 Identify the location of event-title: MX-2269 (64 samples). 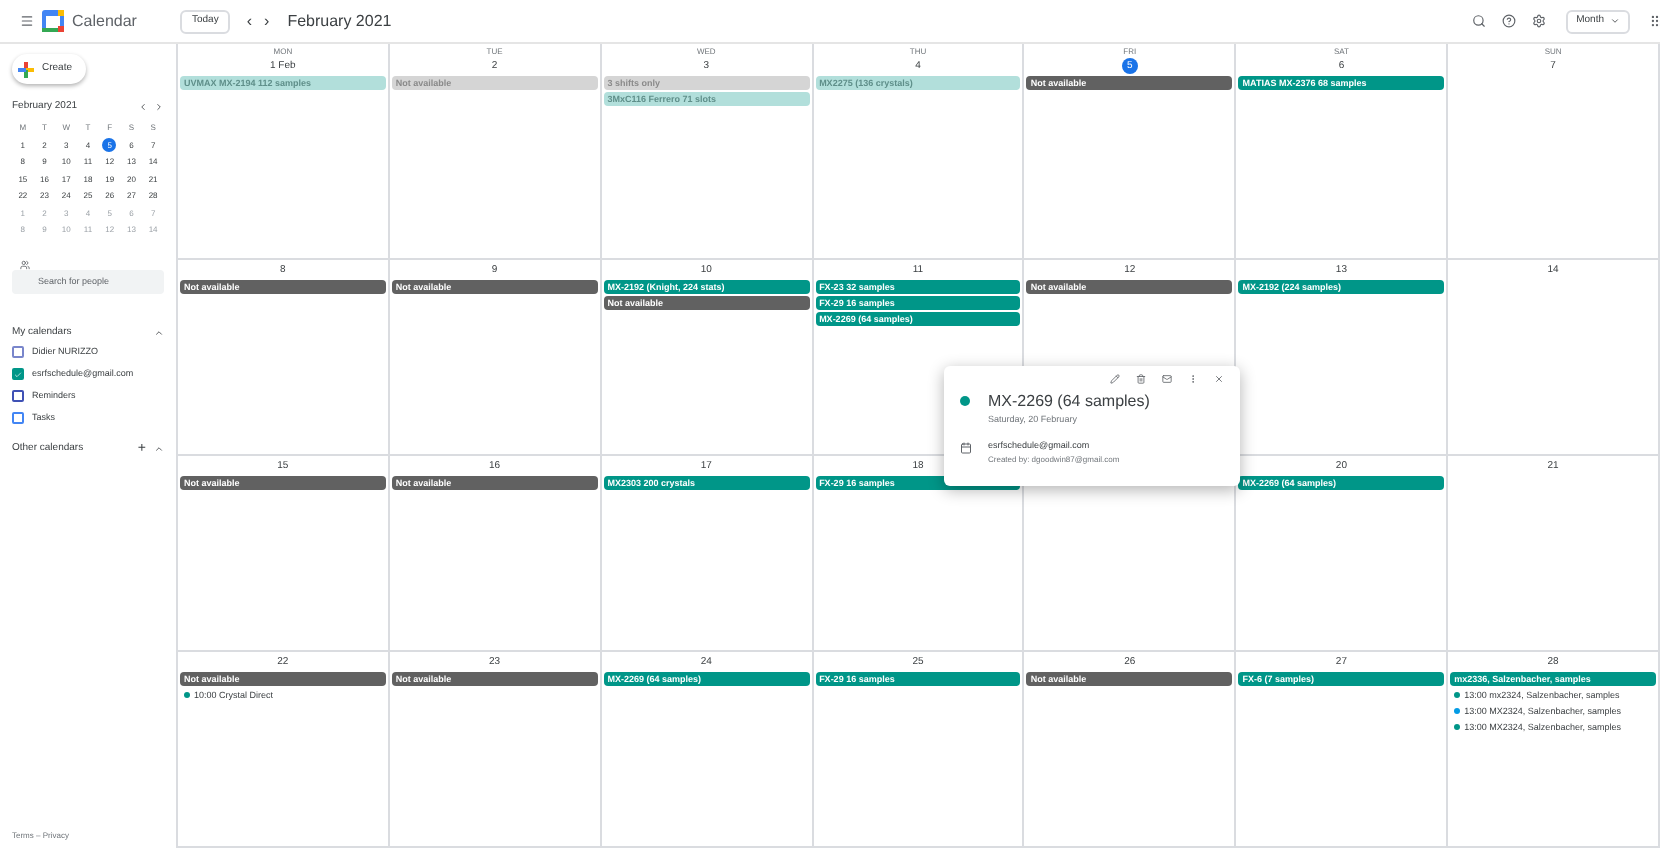
(1069, 402).